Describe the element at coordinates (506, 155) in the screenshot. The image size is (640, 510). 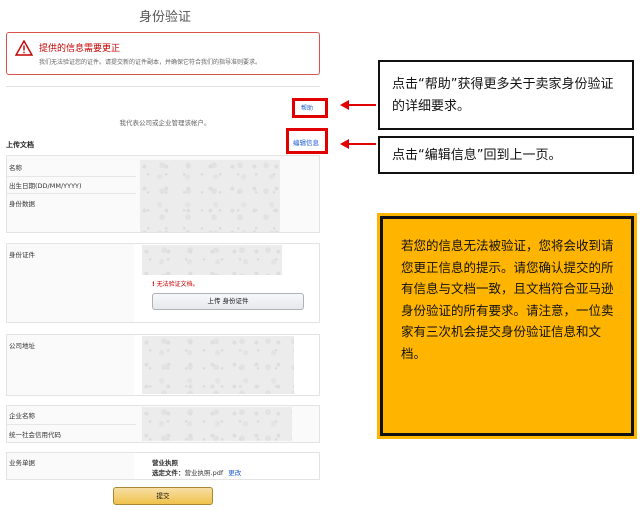
I see `edit-callout: 点击“编辑信息”回到上一页。` at that location.